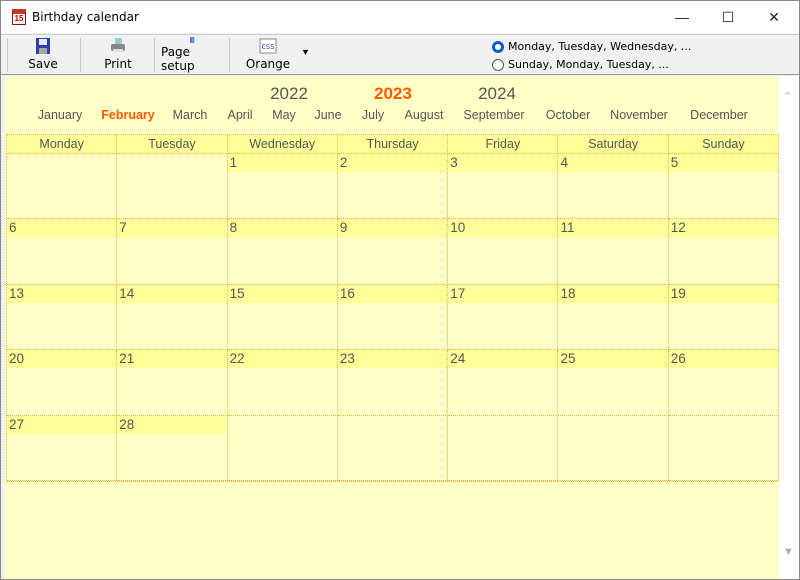  I want to click on day-cell: 16, so click(393, 317).